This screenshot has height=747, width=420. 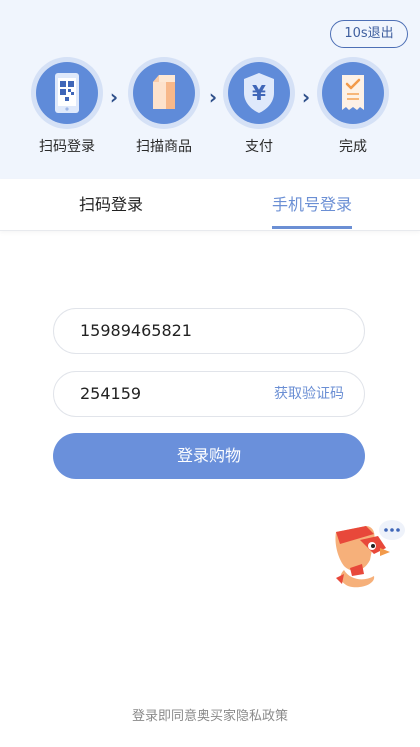 I want to click on tab-phone-login: 手机号登录, so click(x=312, y=205).